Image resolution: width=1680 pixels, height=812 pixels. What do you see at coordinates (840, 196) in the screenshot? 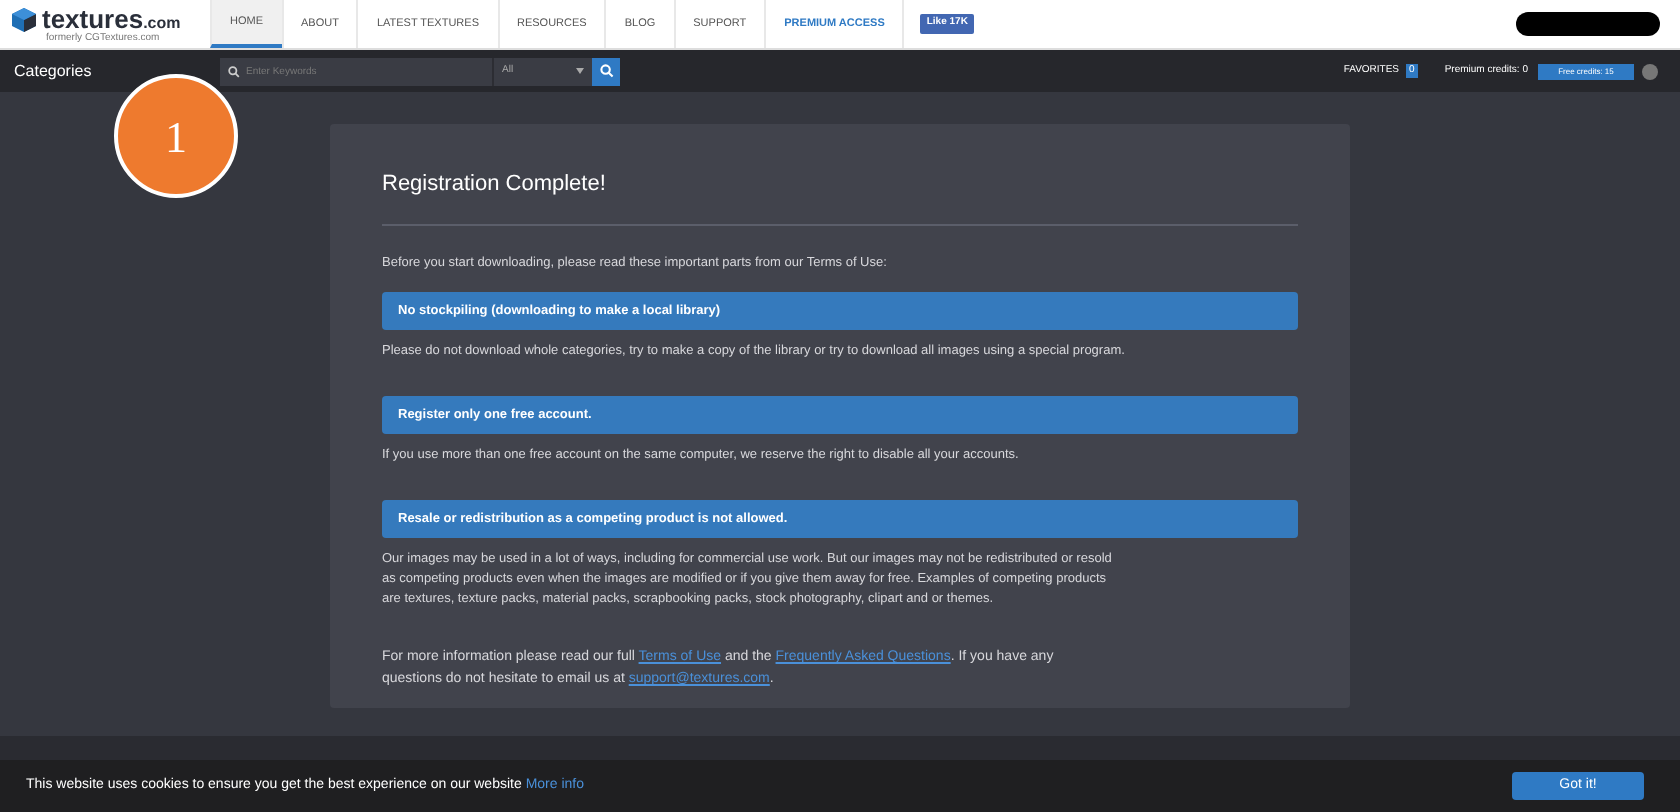
I see `card-title: Registration Complete!` at bounding box center [840, 196].